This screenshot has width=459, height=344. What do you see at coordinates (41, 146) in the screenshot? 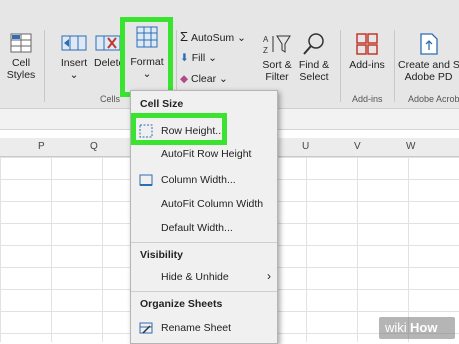
I see `column-header-p: P` at bounding box center [41, 146].